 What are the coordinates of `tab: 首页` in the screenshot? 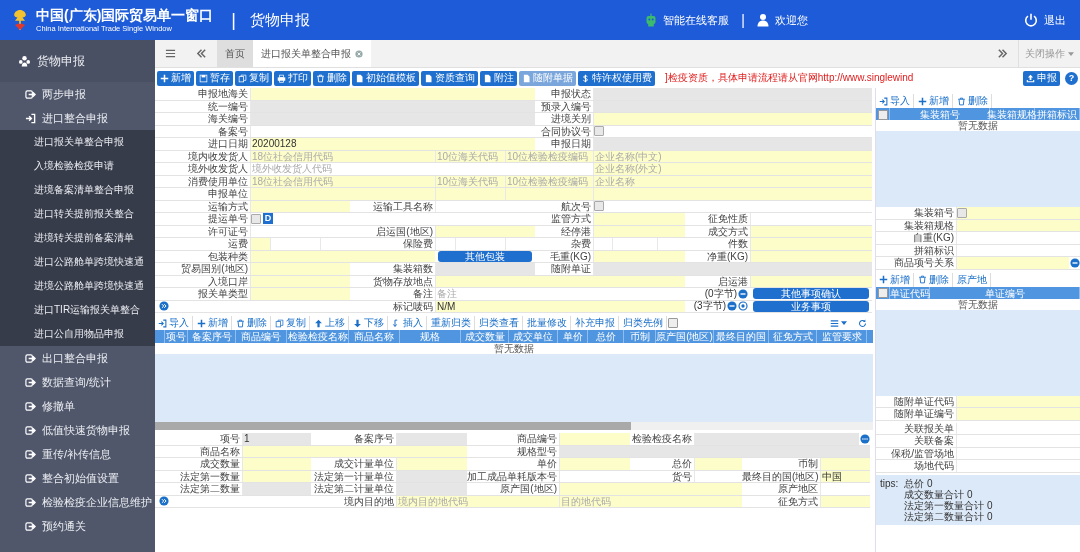 It's located at (235, 53).